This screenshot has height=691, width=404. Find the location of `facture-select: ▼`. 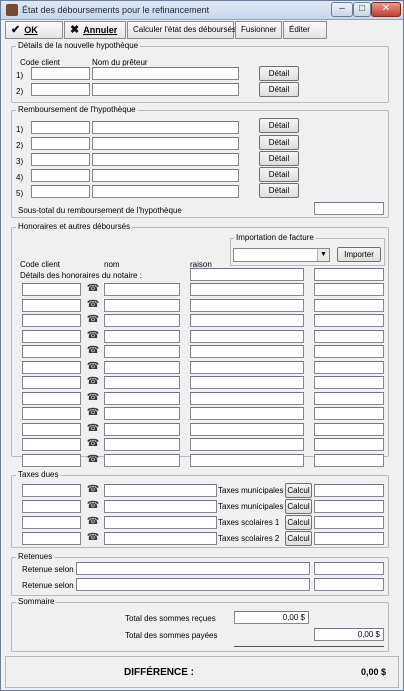

facture-select: ▼ is located at coordinates (281, 255).